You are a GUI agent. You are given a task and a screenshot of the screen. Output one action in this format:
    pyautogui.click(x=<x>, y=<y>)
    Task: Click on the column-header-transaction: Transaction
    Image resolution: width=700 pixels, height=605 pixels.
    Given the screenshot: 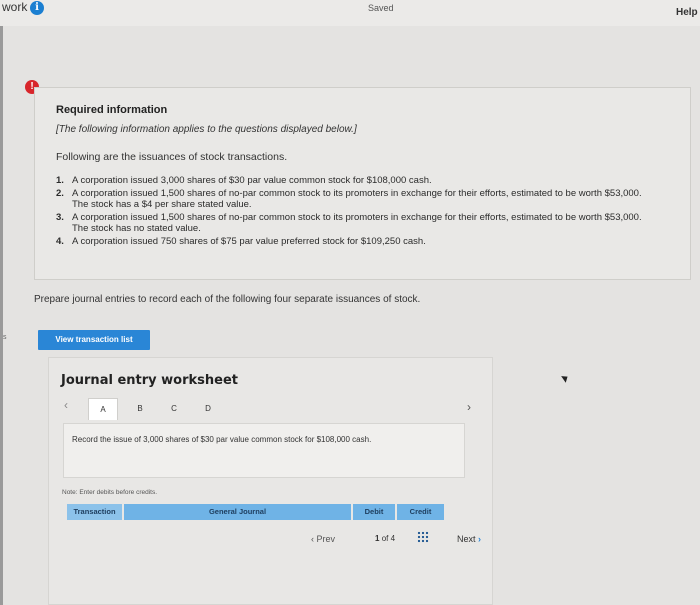 What is the action you would take?
    pyautogui.click(x=94, y=512)
    